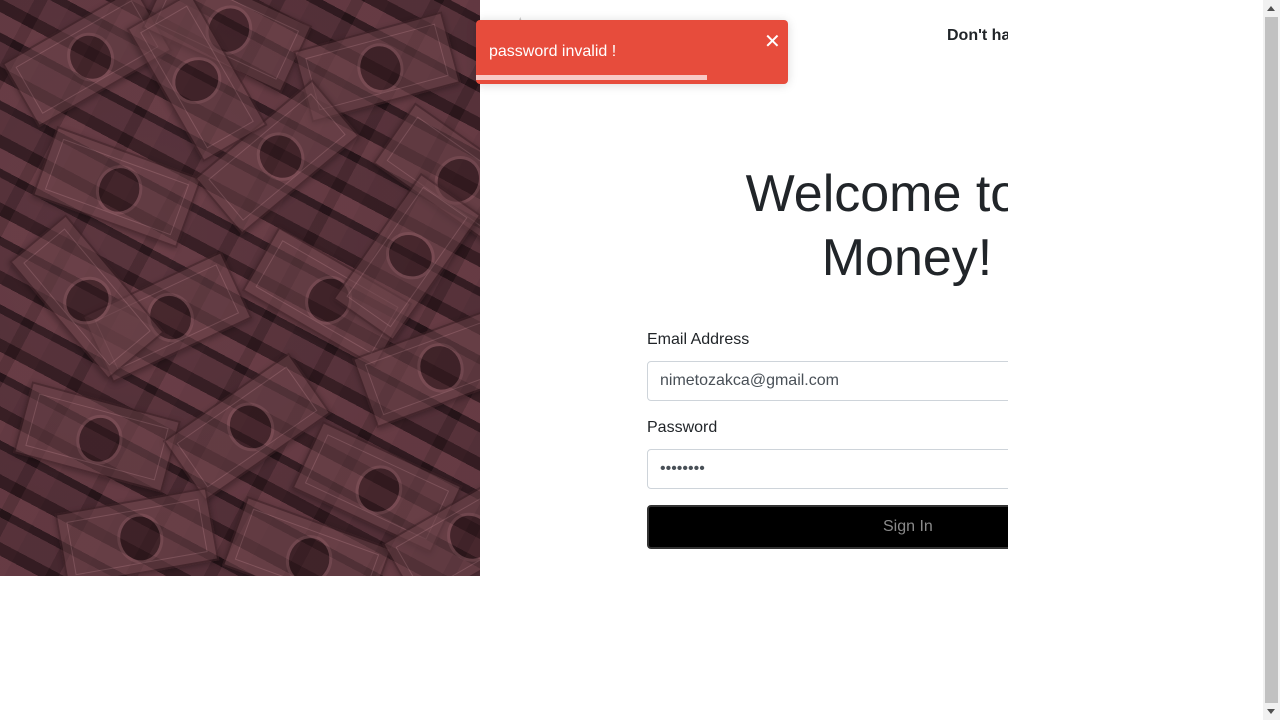 This screenshot has height=720, width=1280. What do you see at coordinates (876, 194) in the screenshot?
I see `title-line-1: Welcome to B` at bounding box center [876, 194].